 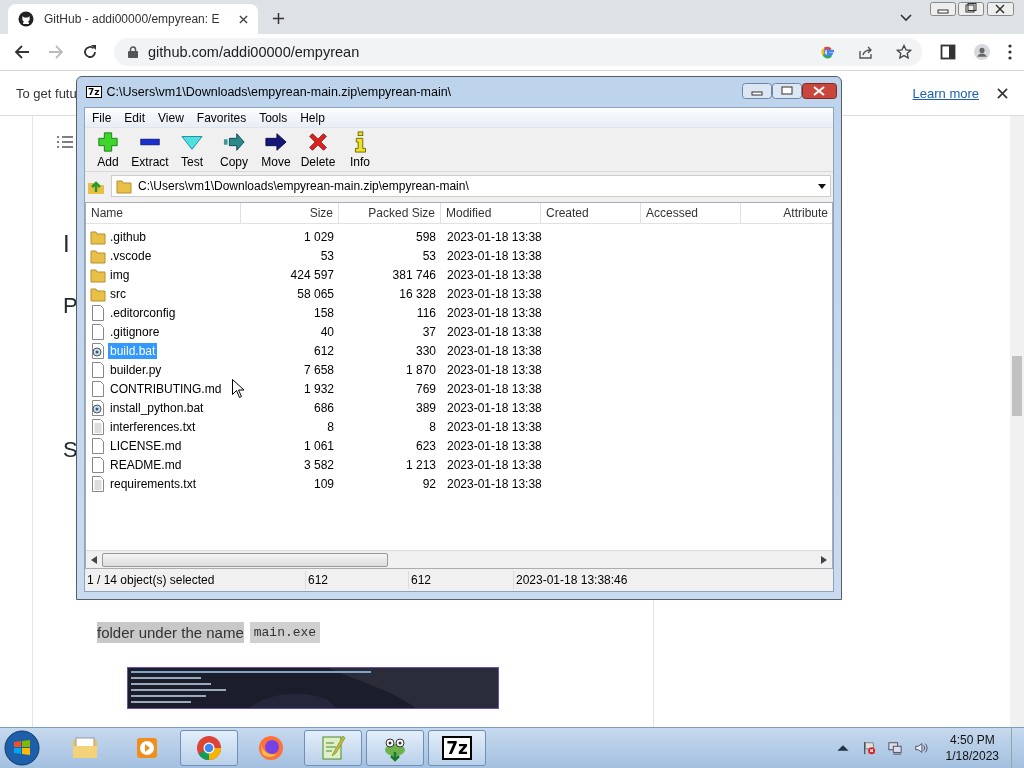 What do you see at coordinates (323, 350) in the screenshot?
I see `size-cell-text: 612` at bounding box center [323, 350].